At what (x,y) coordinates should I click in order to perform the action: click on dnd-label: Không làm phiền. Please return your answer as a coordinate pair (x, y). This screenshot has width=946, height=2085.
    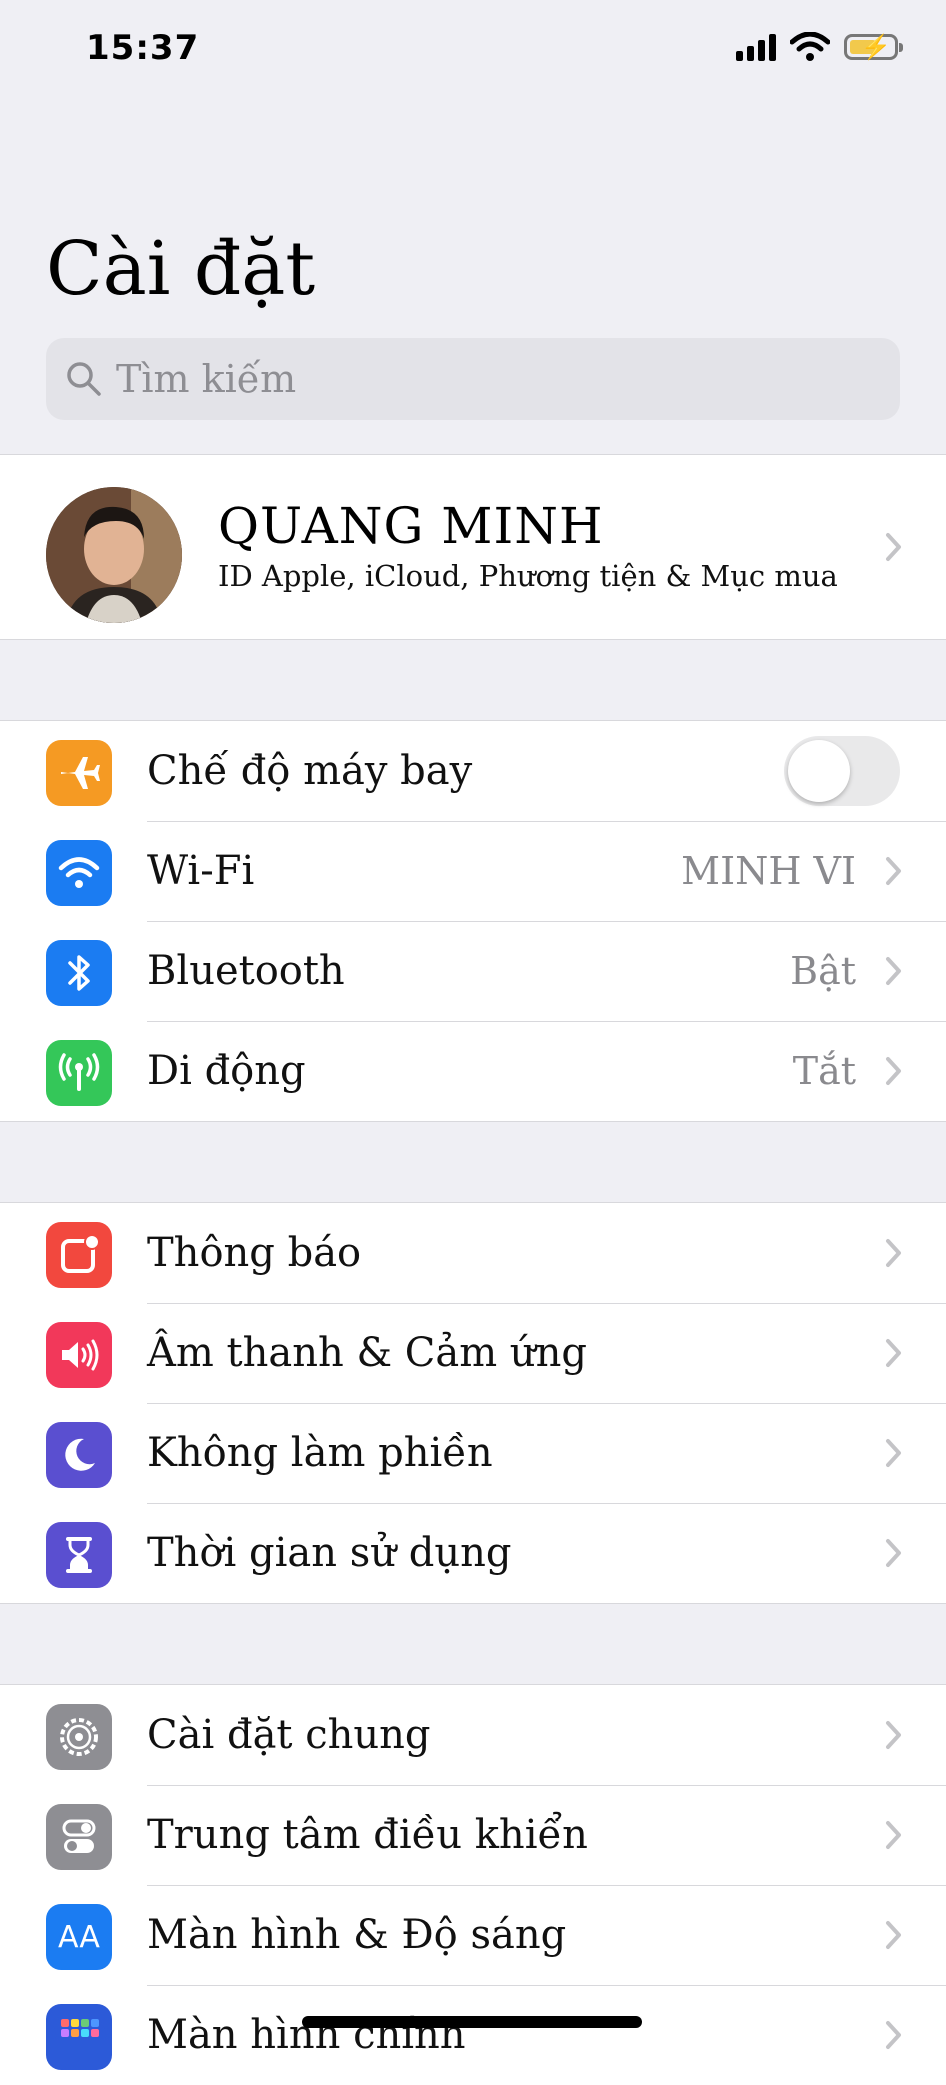
    Looking at the image, I should click on (320, 1453).